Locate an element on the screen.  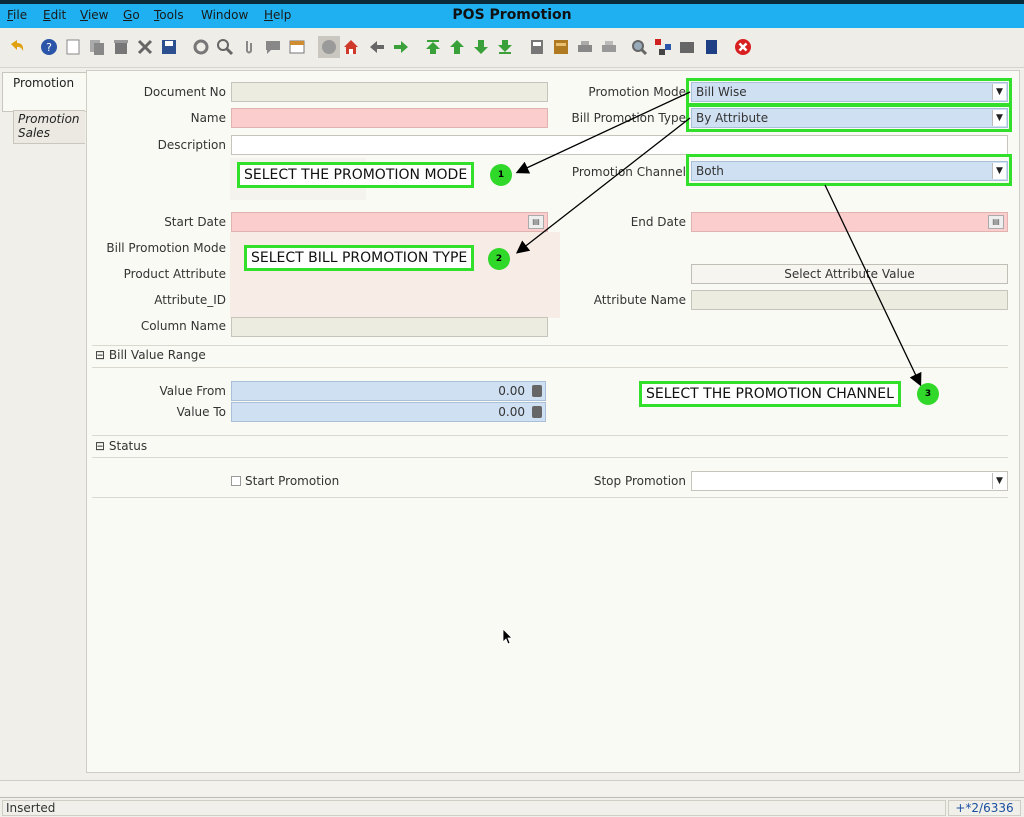
annotation-arrows is located at coordinates (718, 239).